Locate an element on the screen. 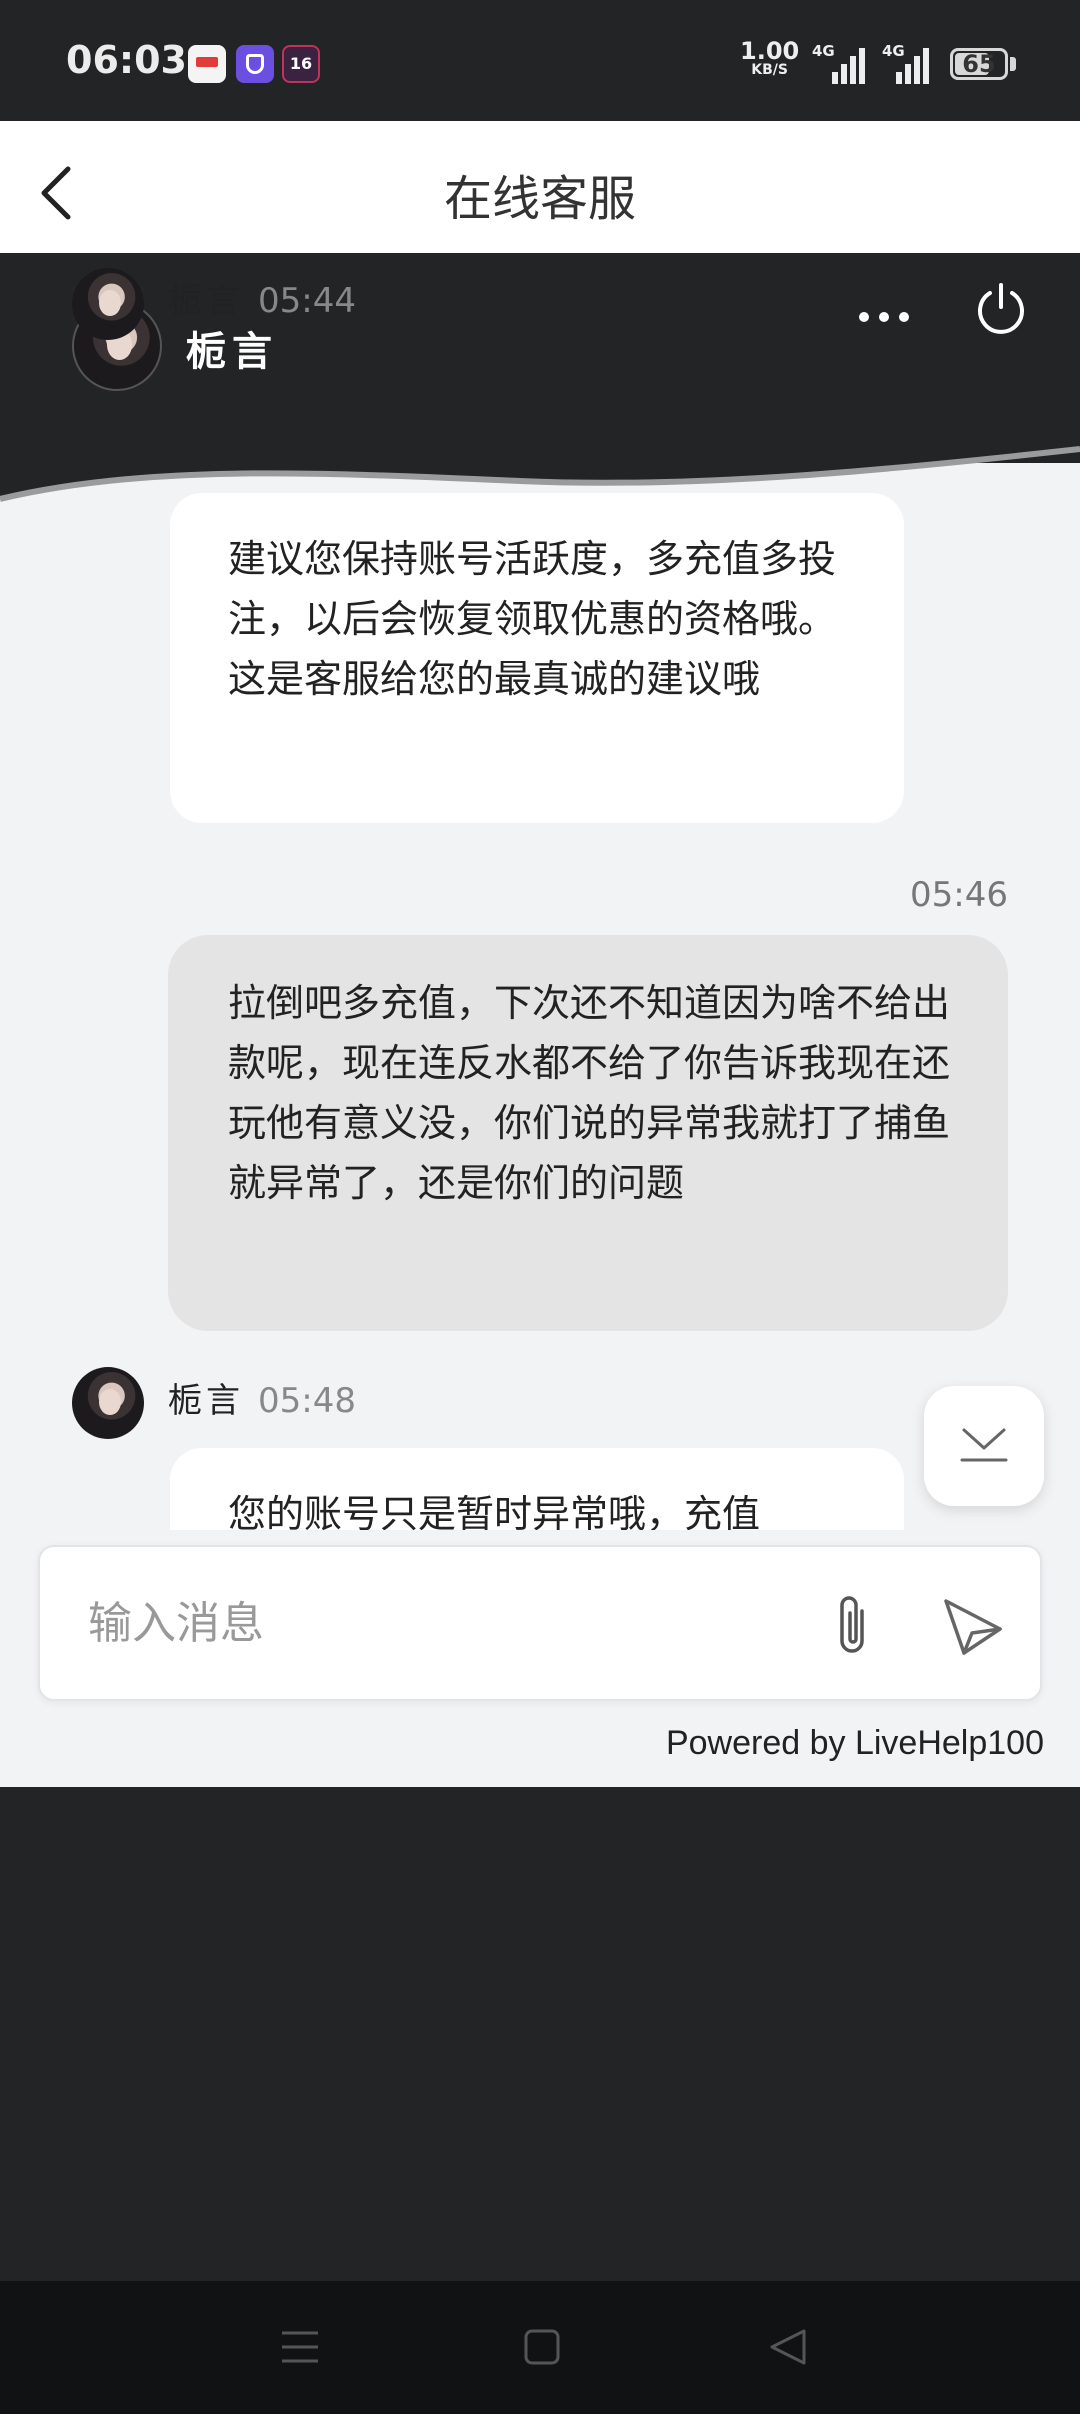 Image resolution: width=1080 pixels, height=2414 pixels. message-time: 05:46 is located at coordinates (959, 895).